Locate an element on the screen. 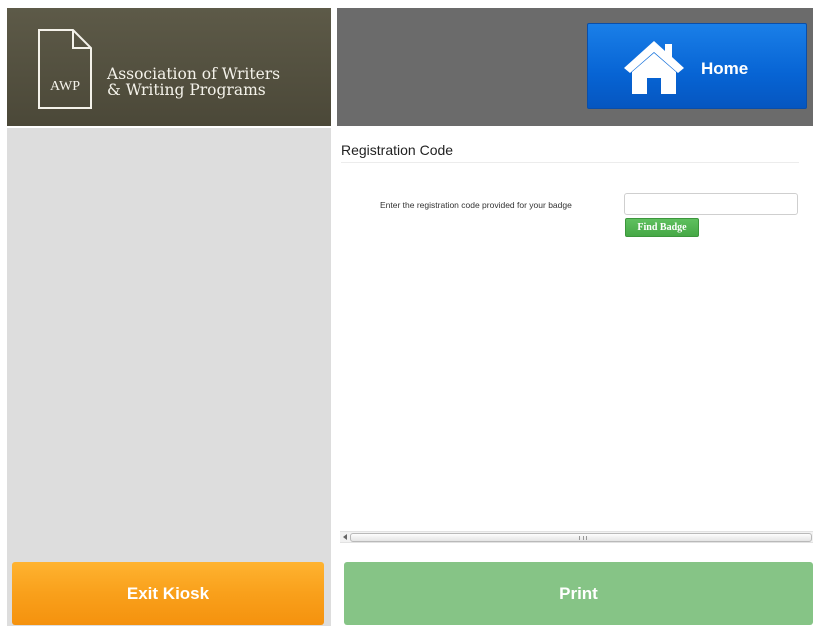 This screenshot has width=813, height=630. scroll-left-arrow-icon is located at coordinates (345, 537).